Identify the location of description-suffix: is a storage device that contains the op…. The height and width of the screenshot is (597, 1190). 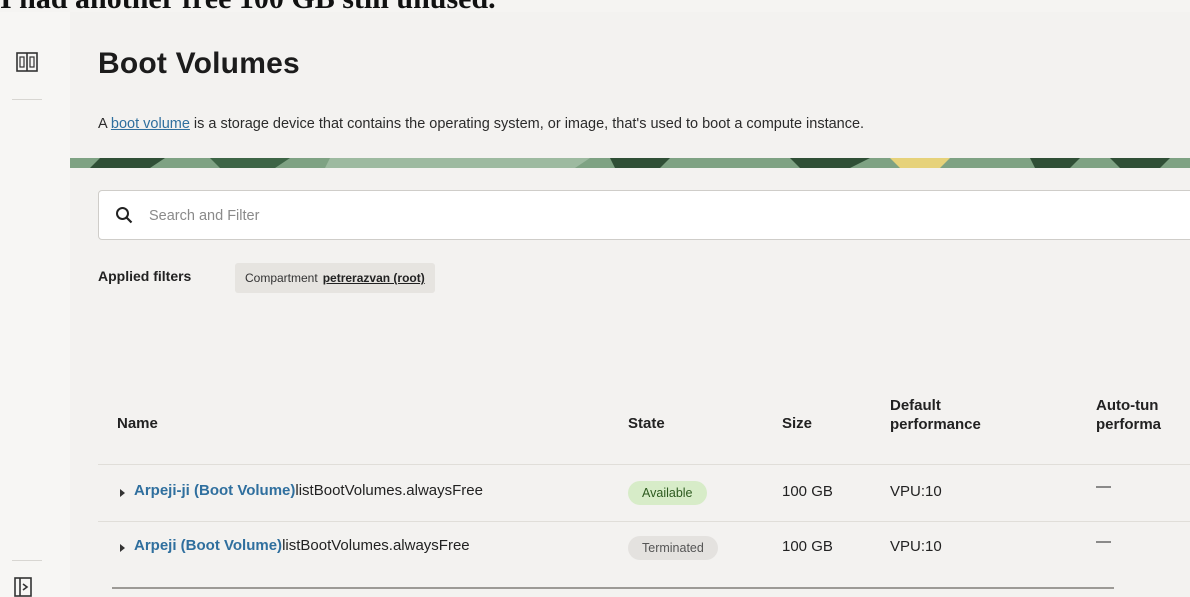
(527, 124).